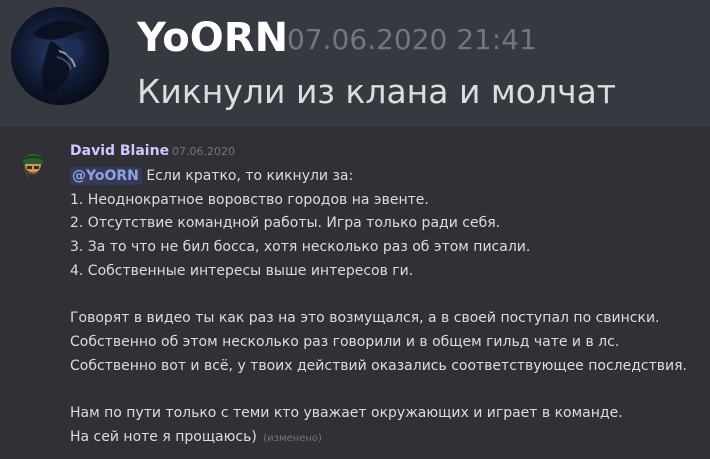 This screenshot has height=459, width=710. What do you see at coordinates (390, 438) in the screenshot?
I see `reply-line-10: На сей ноте я прощаюсь) (изменено)` at bounding box center [390, 438].